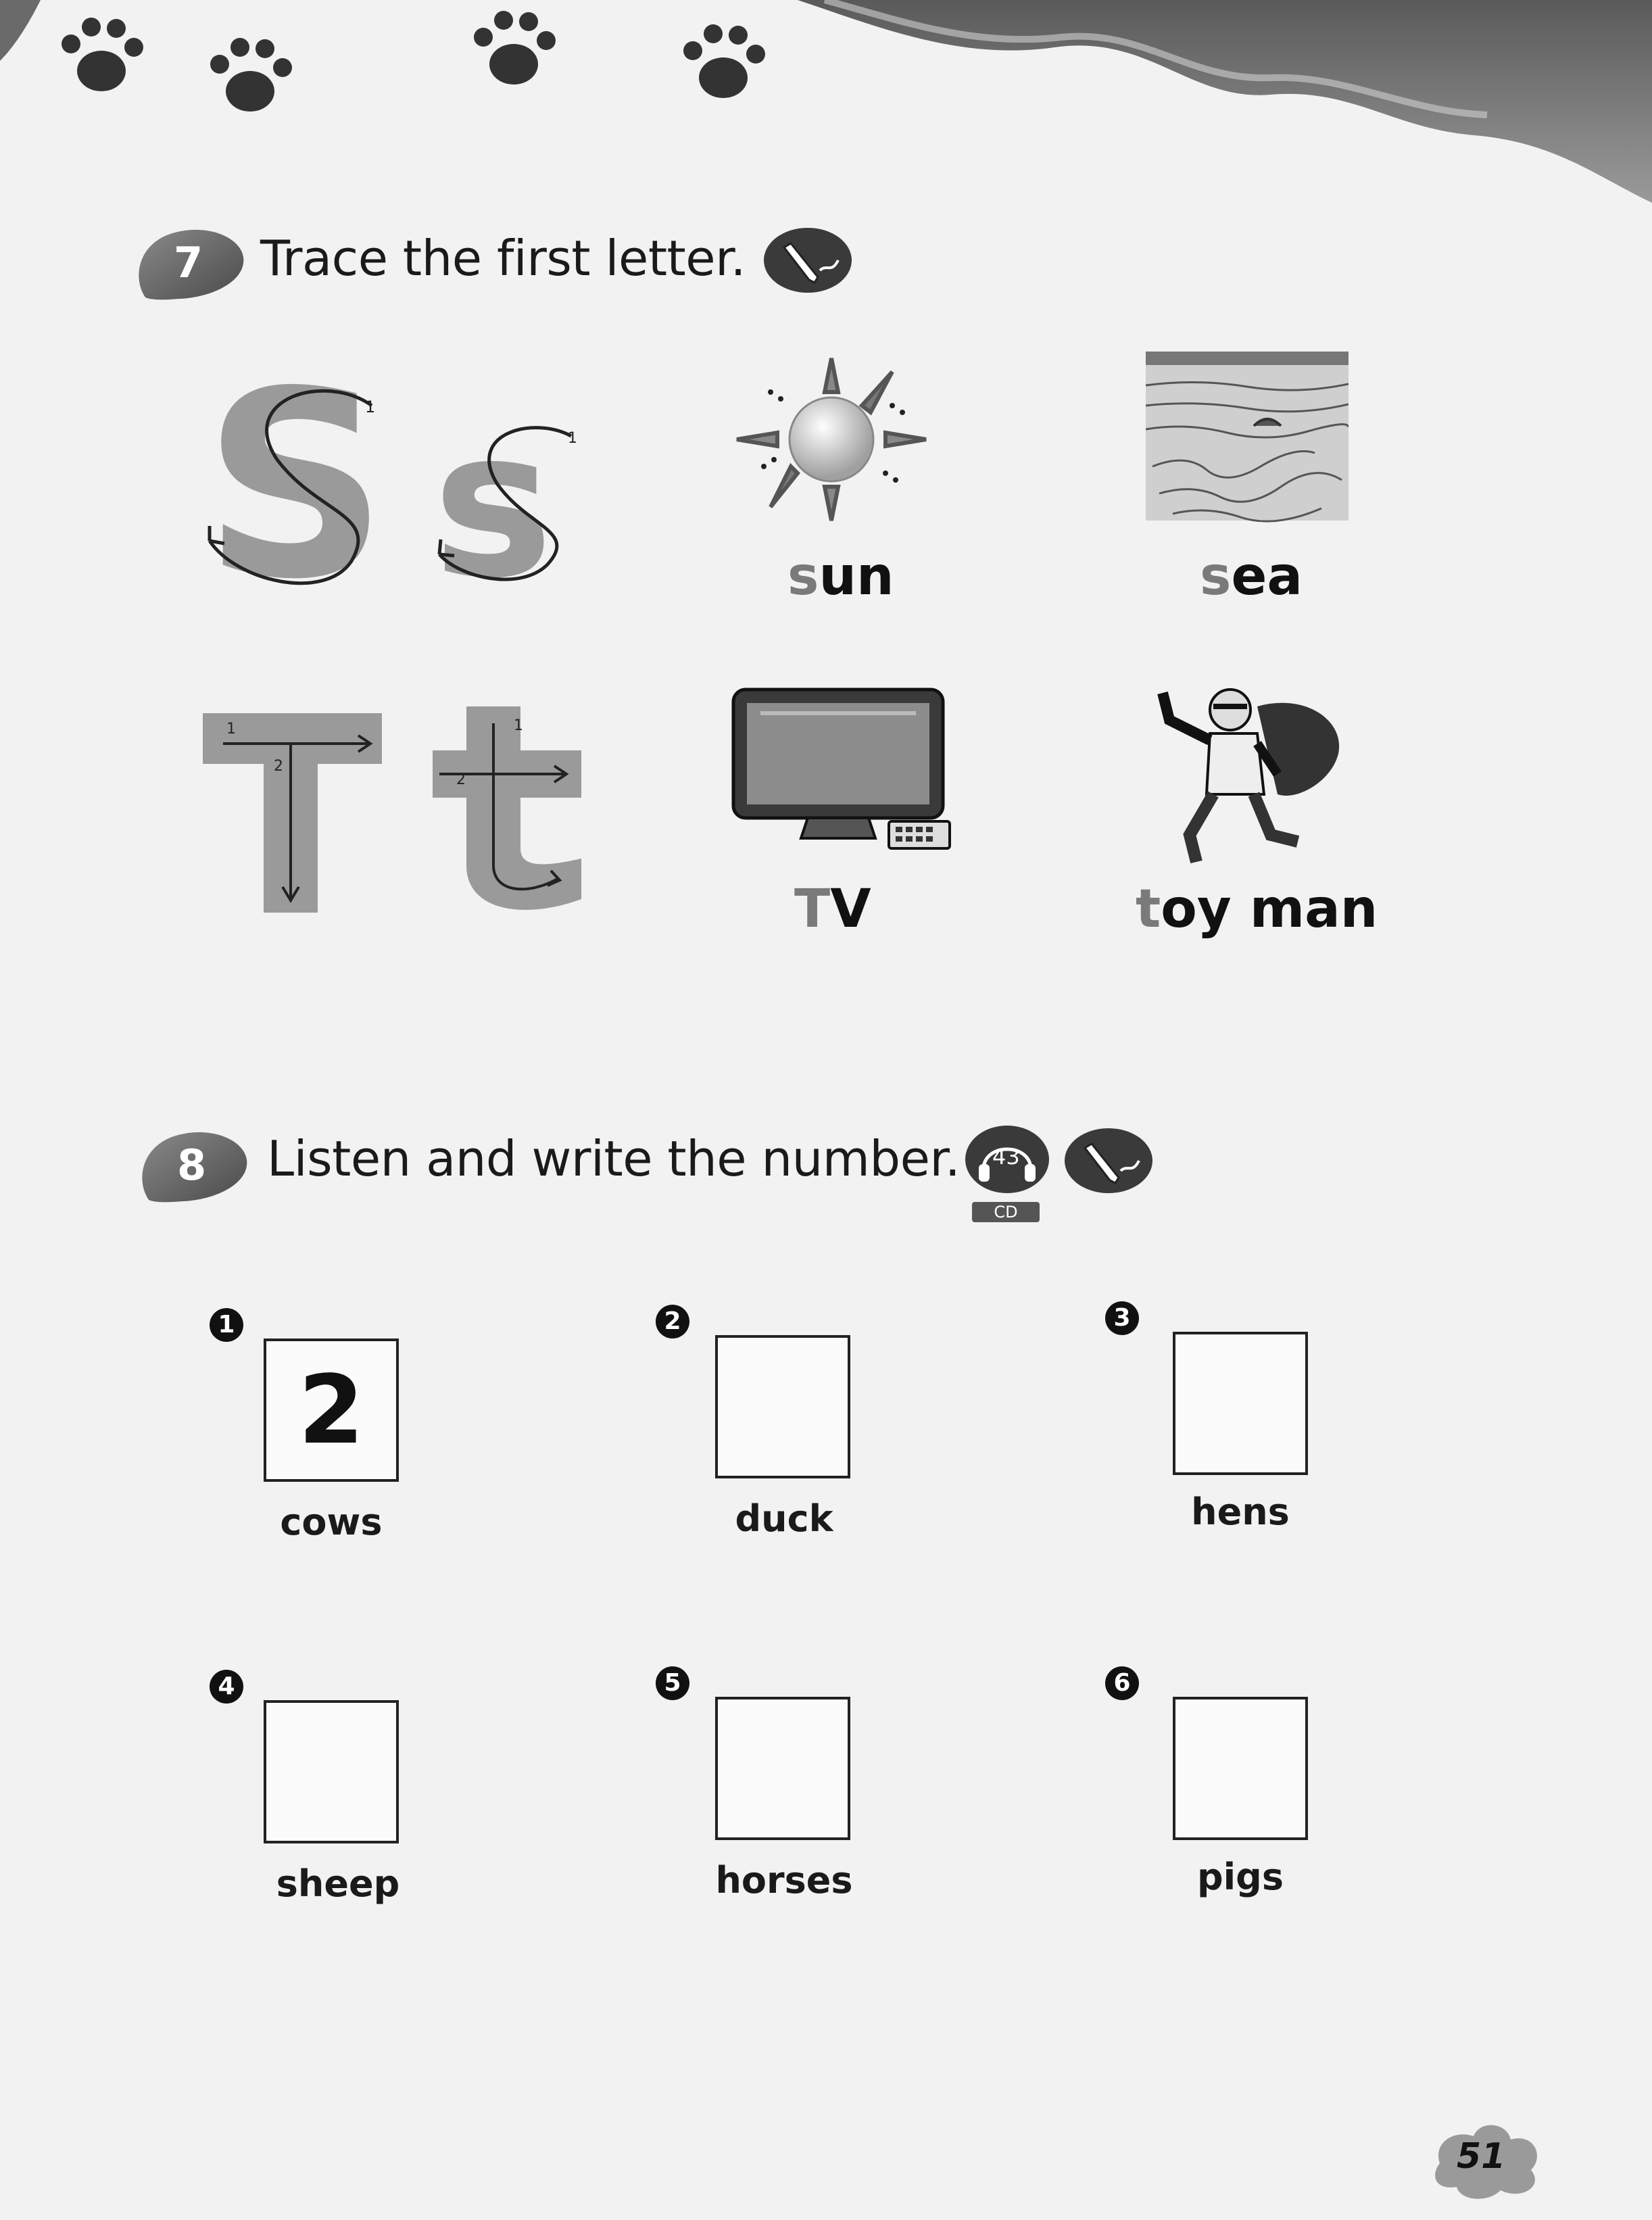 The height and width of the screenshot is (2220, 1652). What do you see at coordinates (1240, 1877) in the screenshot?
I see `animal-label: pigs` at bounding box center [1240, 1877].